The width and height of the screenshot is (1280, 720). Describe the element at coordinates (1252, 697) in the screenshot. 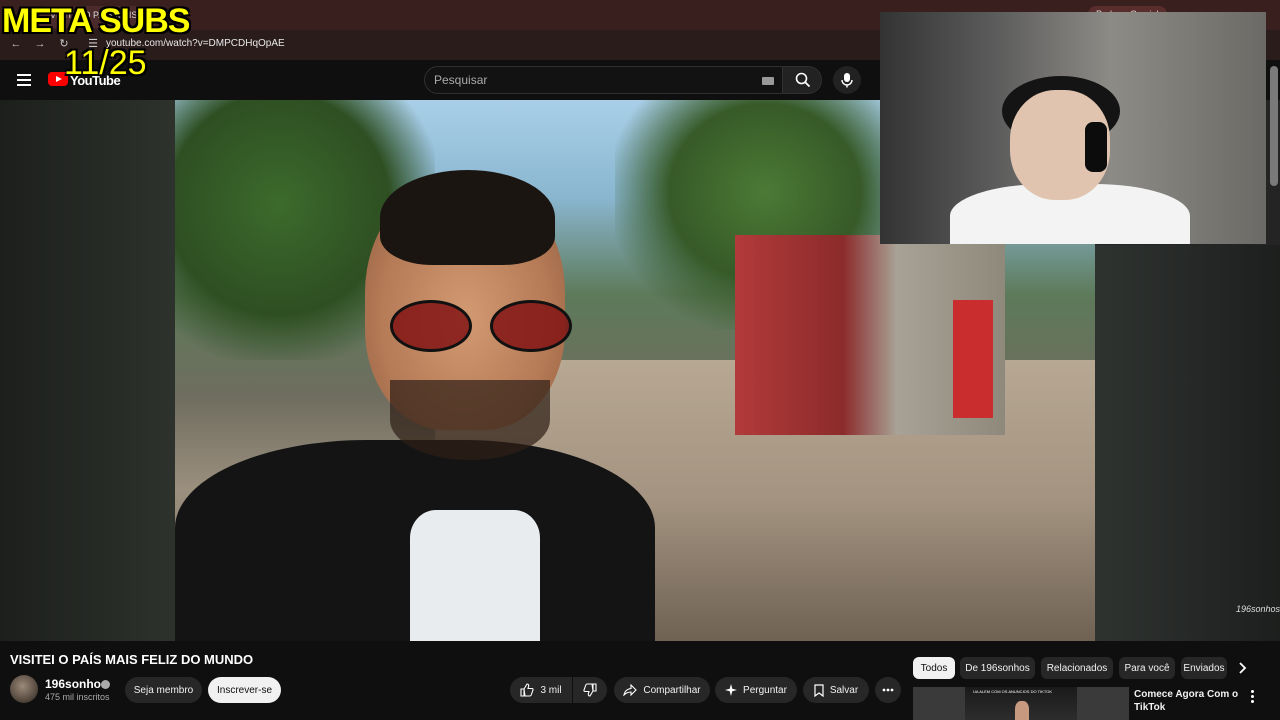

I see `more-vertical-icon` at that location.